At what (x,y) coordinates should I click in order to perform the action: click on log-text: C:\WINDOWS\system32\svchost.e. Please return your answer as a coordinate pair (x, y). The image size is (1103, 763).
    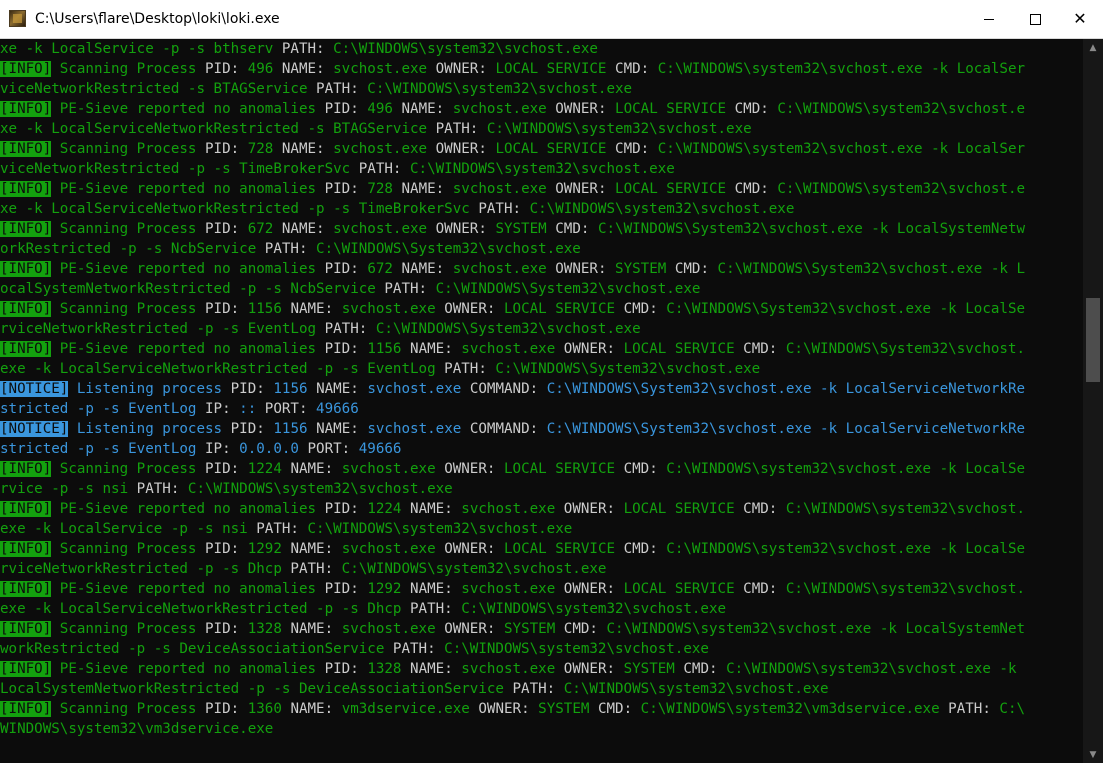
    Looking at the image, I should click on (901, 189).